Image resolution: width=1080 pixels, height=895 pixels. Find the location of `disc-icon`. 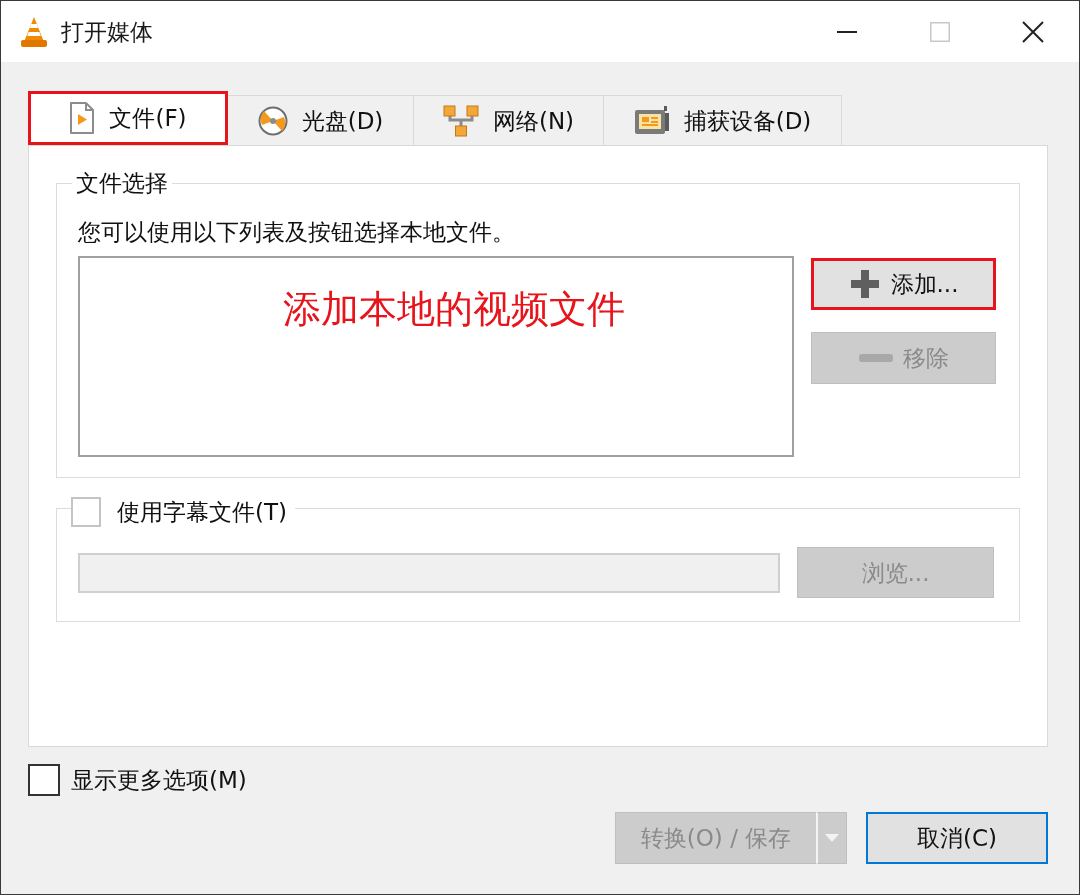

disc-icon is located at coordinates (272, 120).